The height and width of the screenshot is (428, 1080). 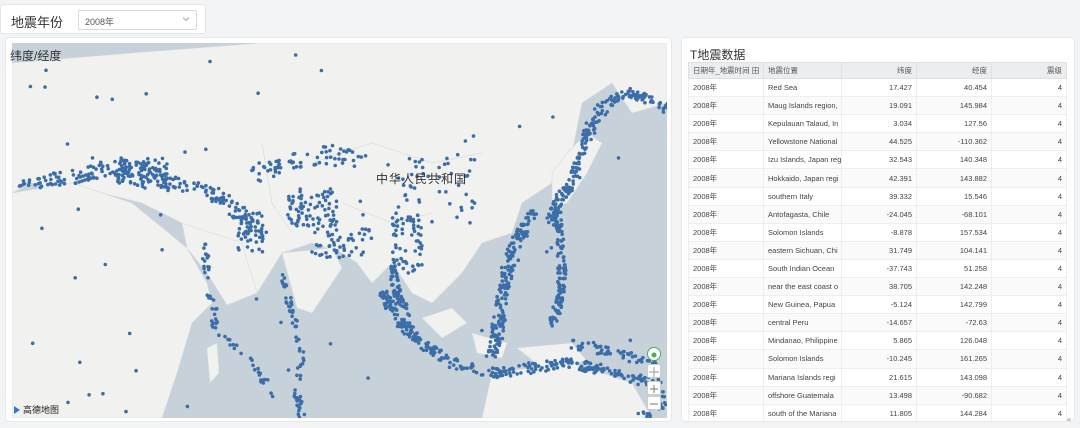 What do you see at coordinates (877, 341) in the screenshot?
I see `table-row: 2008年 Mindanao, Philippine 5.865 126.048 4` at bounding box center [877, 341].